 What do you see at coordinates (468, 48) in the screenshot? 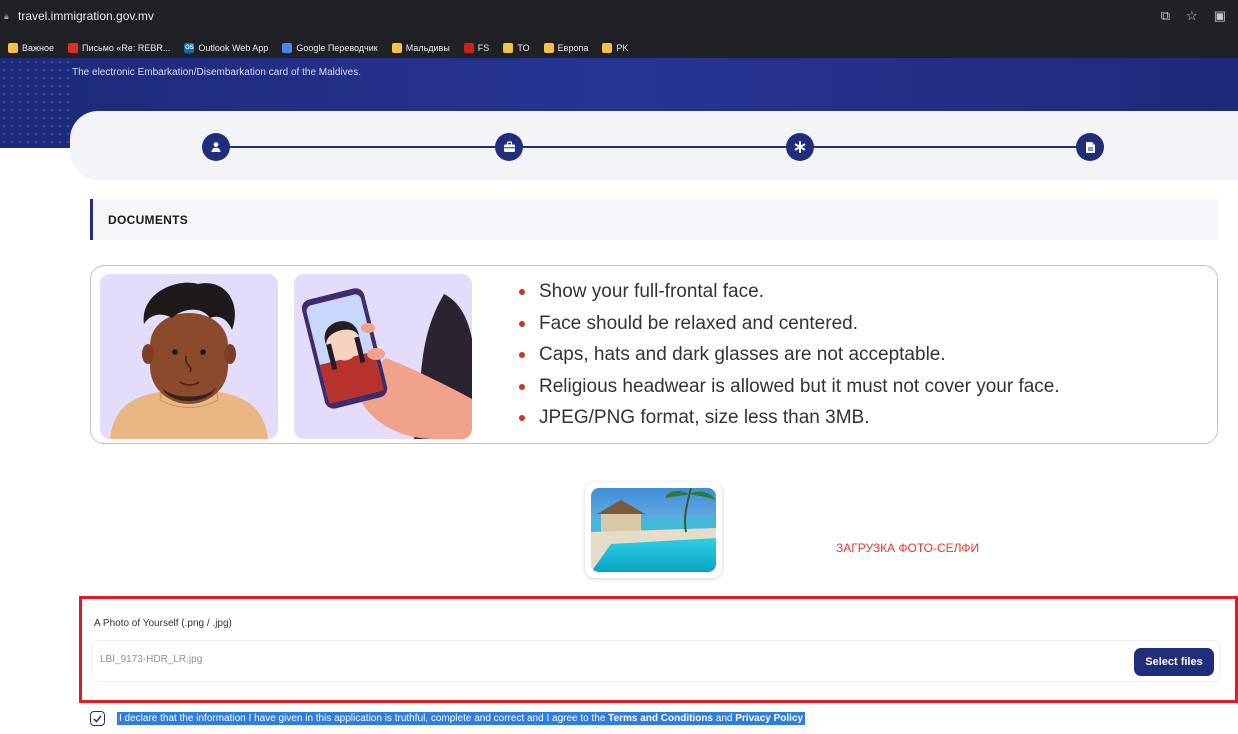
I see `fs-icon` at bounding box center [468, 48].